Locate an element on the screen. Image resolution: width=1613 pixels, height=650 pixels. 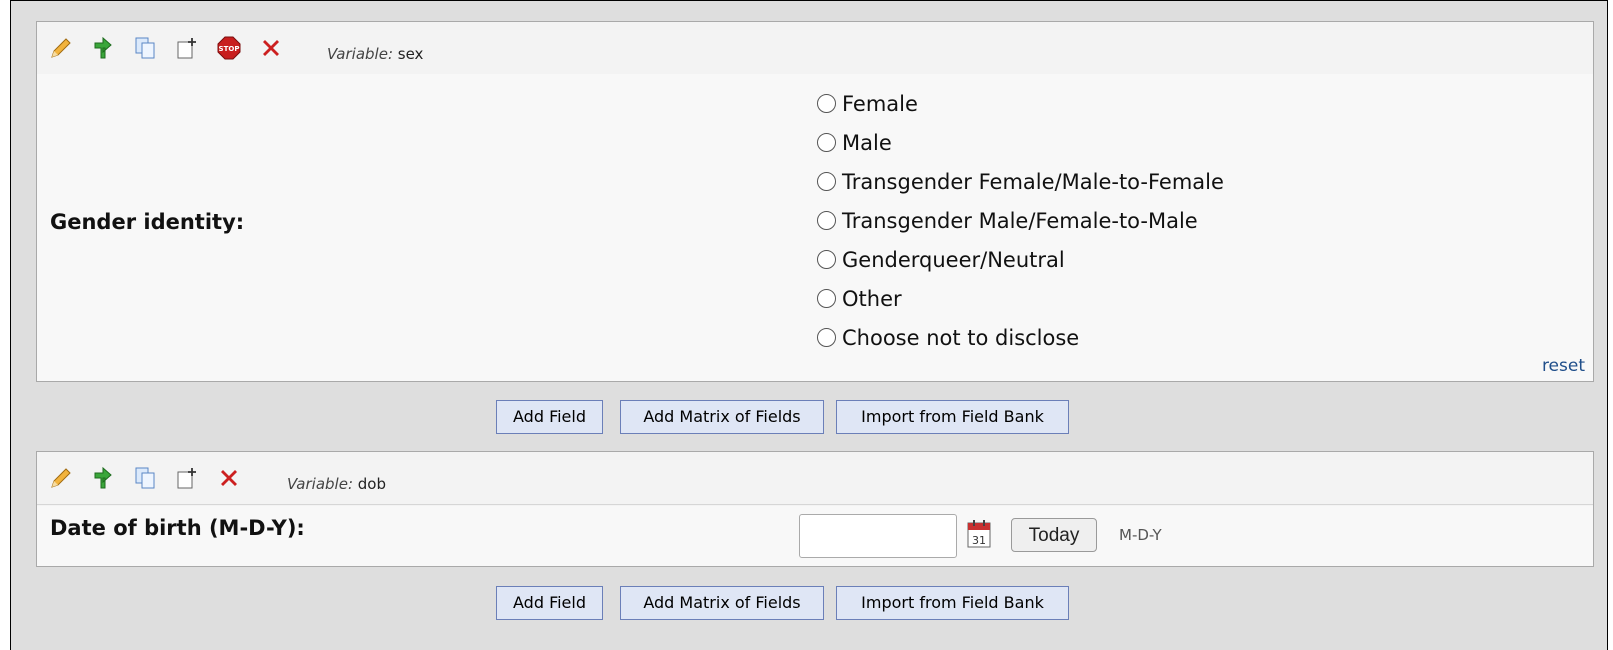
reset-link: reset is located at coordinates (1563, 366).